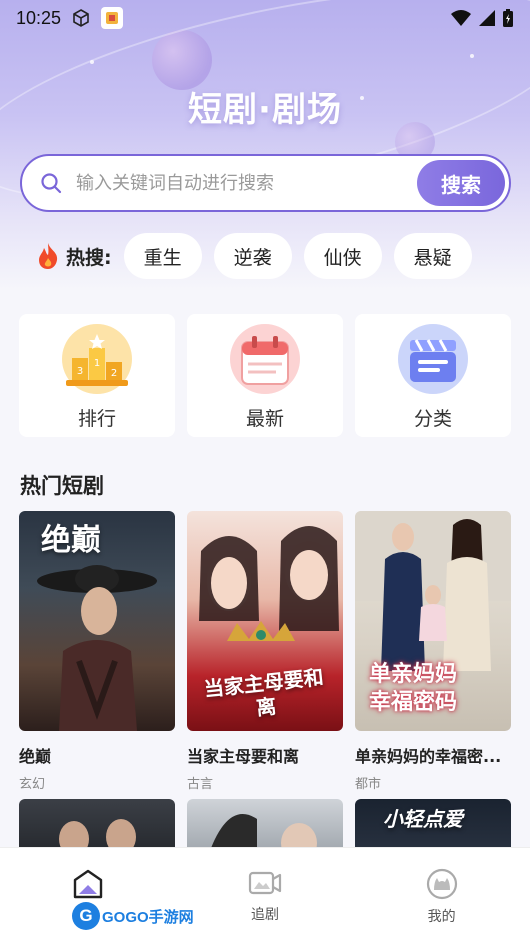 Image resolution: width=530 pixels, height=942 pixels. I want to click on category-ranking: 3 1 2 排行, so click(97, 375).